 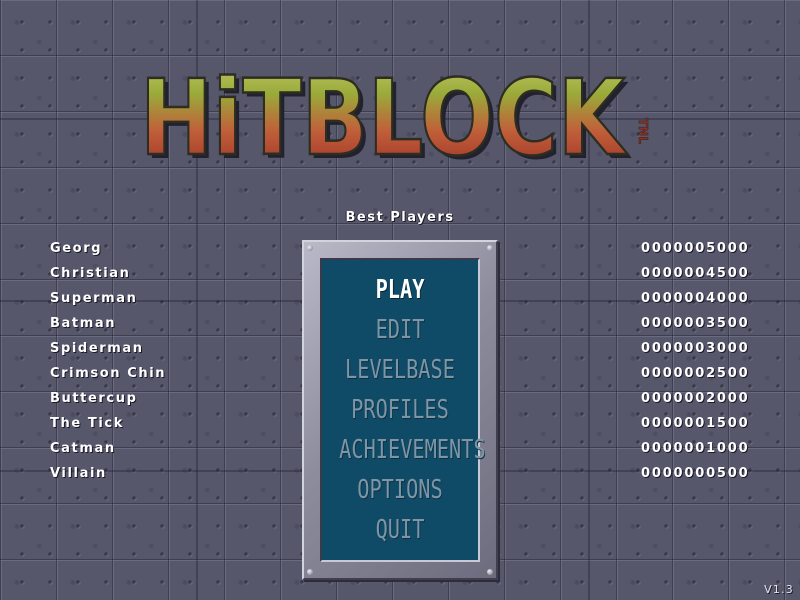 What do you see at coordinates (779, 589) in the screenshot?
I see `version-label: V1.3` at bounding box center [779, 589].